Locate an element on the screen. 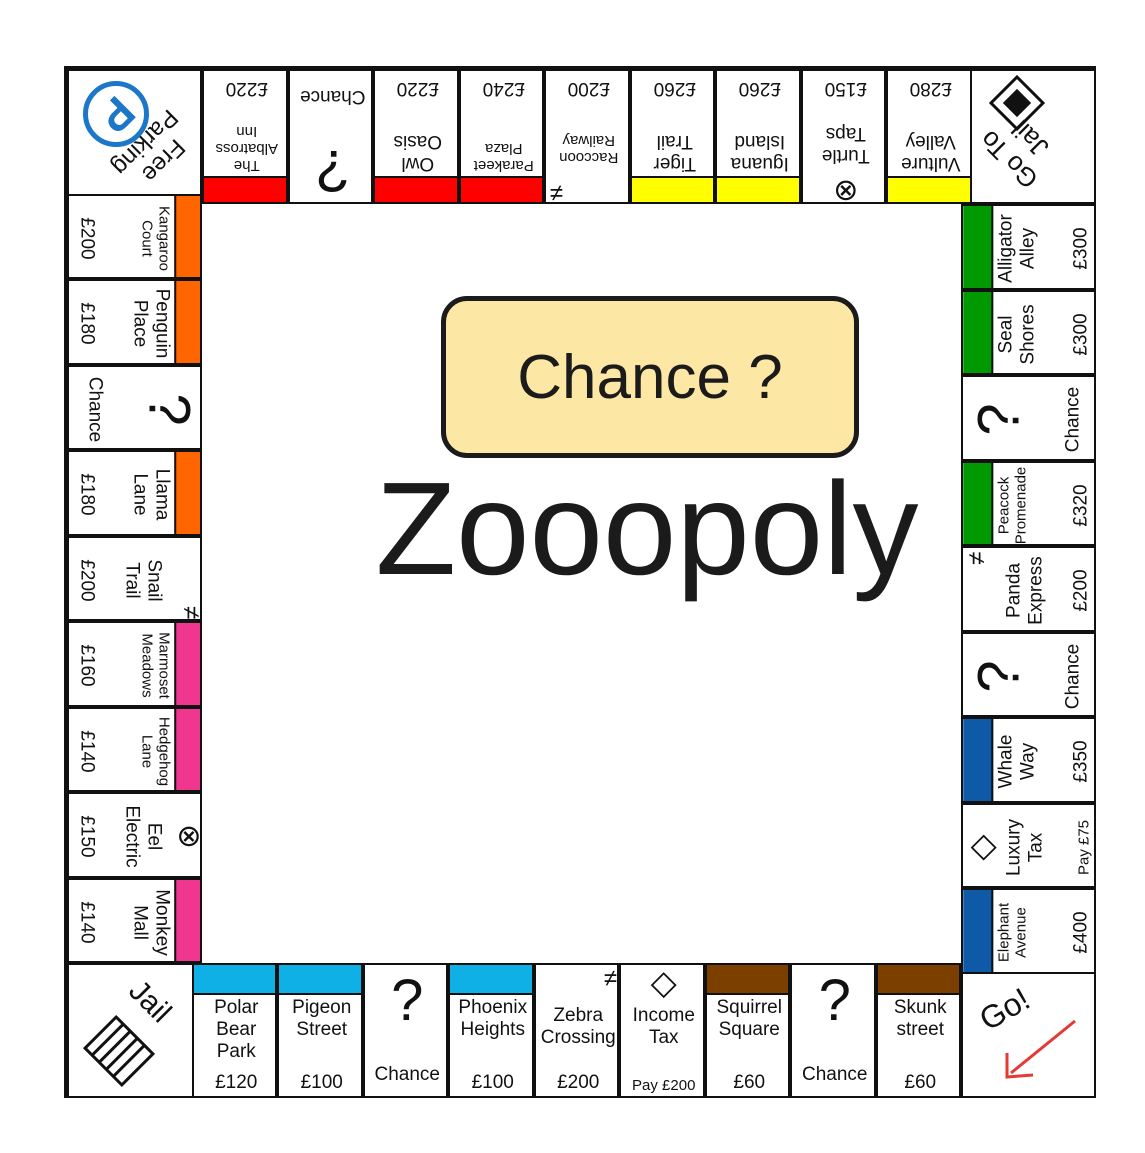  property-price: £160 is located at coordinates (86, 665).